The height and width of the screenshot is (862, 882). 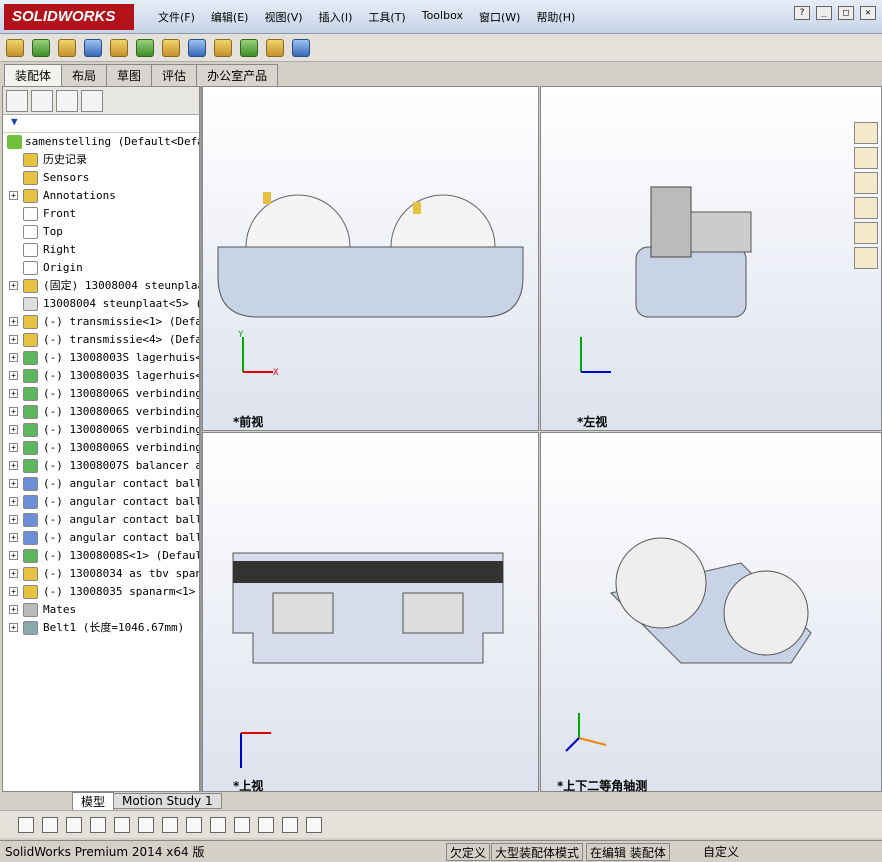 What do you see at coordinates (171, 47) in the screenshot?
I see `assembly-features-icon` at bounding box center [171, 47].